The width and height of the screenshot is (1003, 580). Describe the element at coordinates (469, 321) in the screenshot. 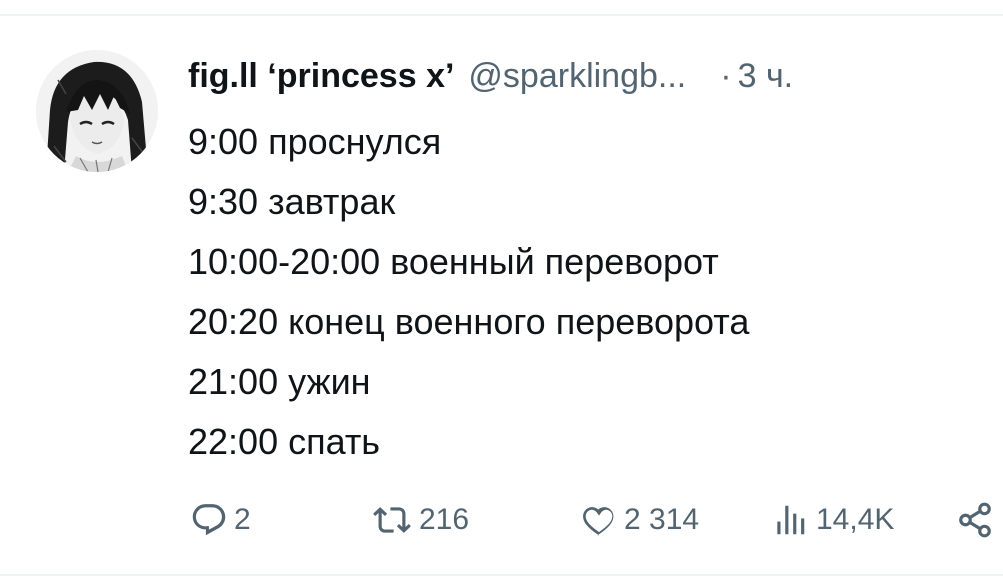

I see `tweet-line: 20:20 конец военного переворота` at that location.